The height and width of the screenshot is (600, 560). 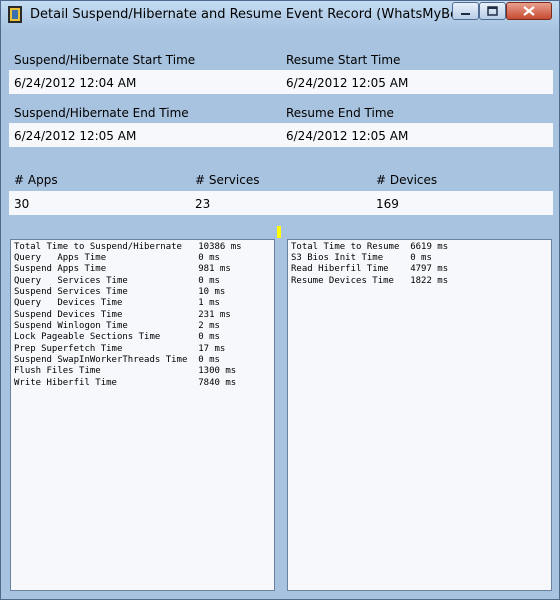 I want to click on resume-stat-line: S3 Bios Init Time 0 ms, so click(x=361, y=258).